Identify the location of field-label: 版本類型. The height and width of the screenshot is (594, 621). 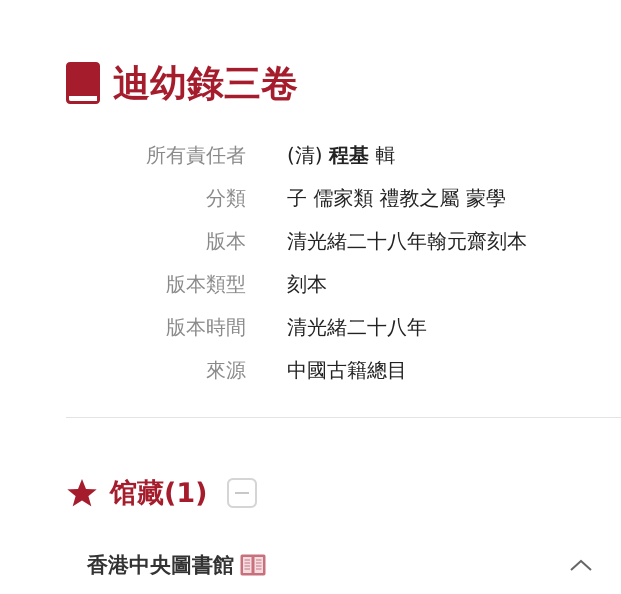
(206, 284).